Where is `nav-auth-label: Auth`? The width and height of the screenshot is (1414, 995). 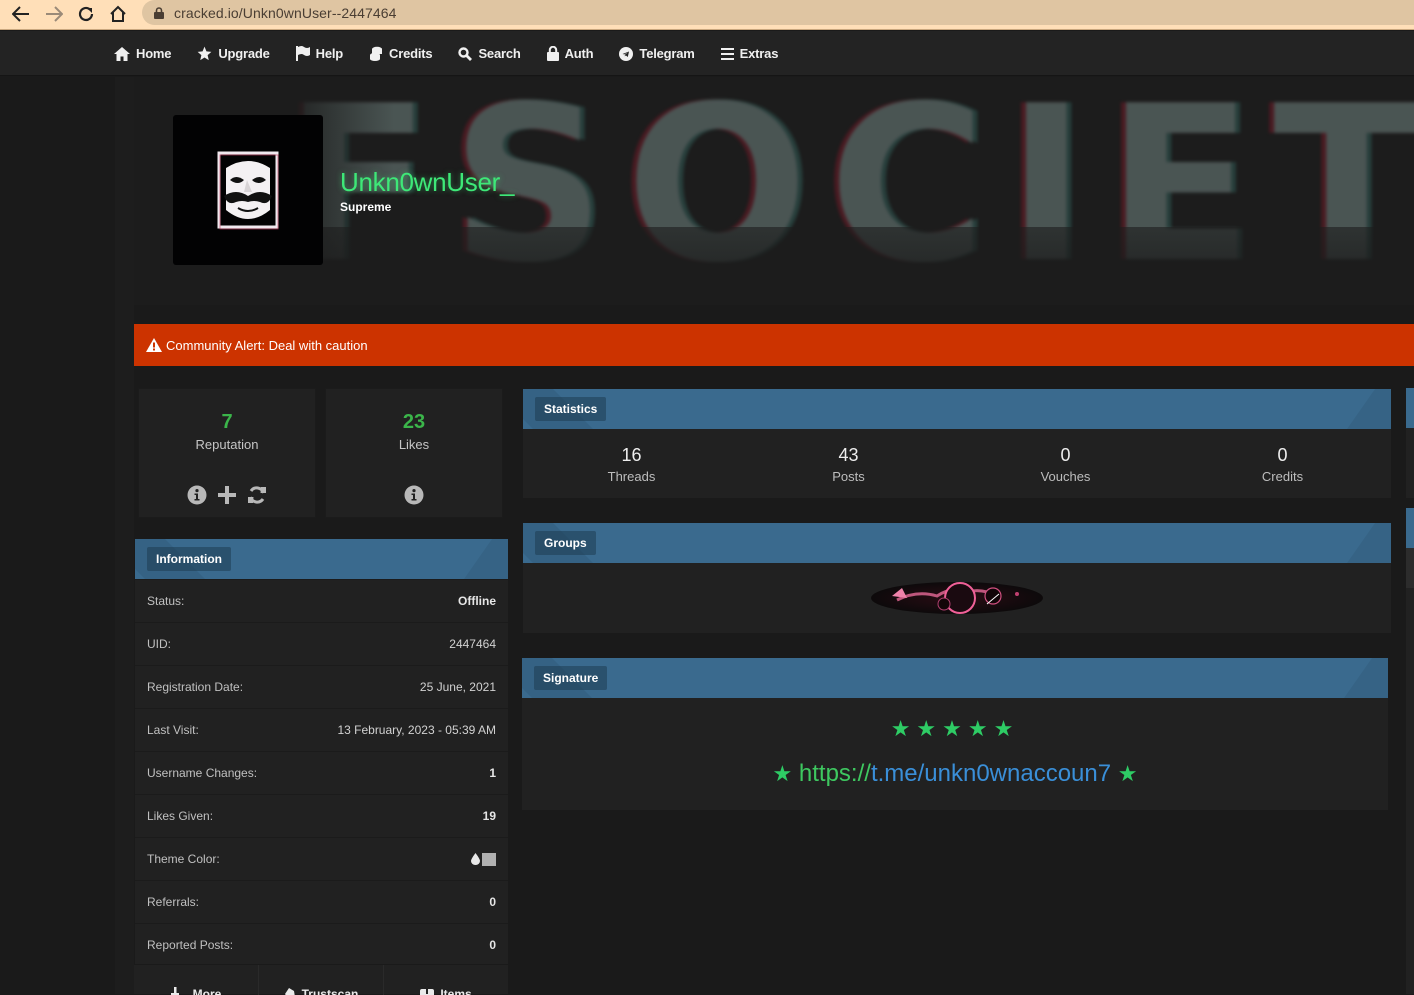 nav-auth-label: Auth is located at coordinates (579, 53).